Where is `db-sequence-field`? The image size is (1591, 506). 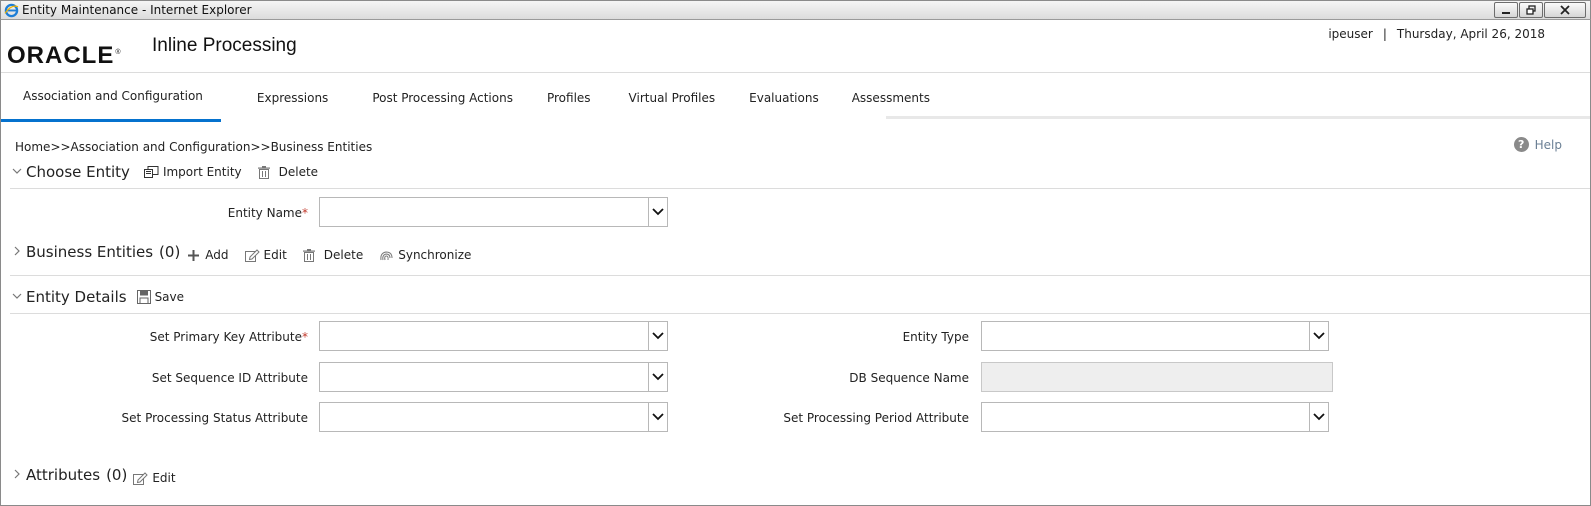
db-sequence-field is located at coordinates (1157, 377).